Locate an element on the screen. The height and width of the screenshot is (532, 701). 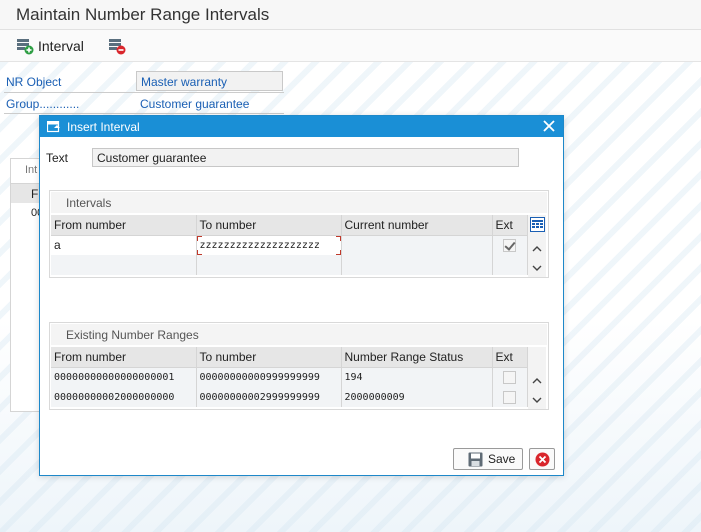
table-row is located at coordinates (289, 265).